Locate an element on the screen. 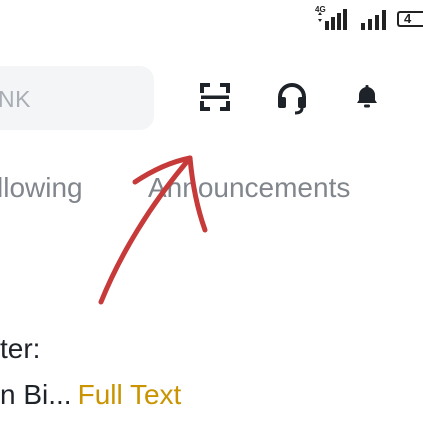 The height and width of the screenshot is (423, 423). bell-icon is located at coordinates (367, 97).